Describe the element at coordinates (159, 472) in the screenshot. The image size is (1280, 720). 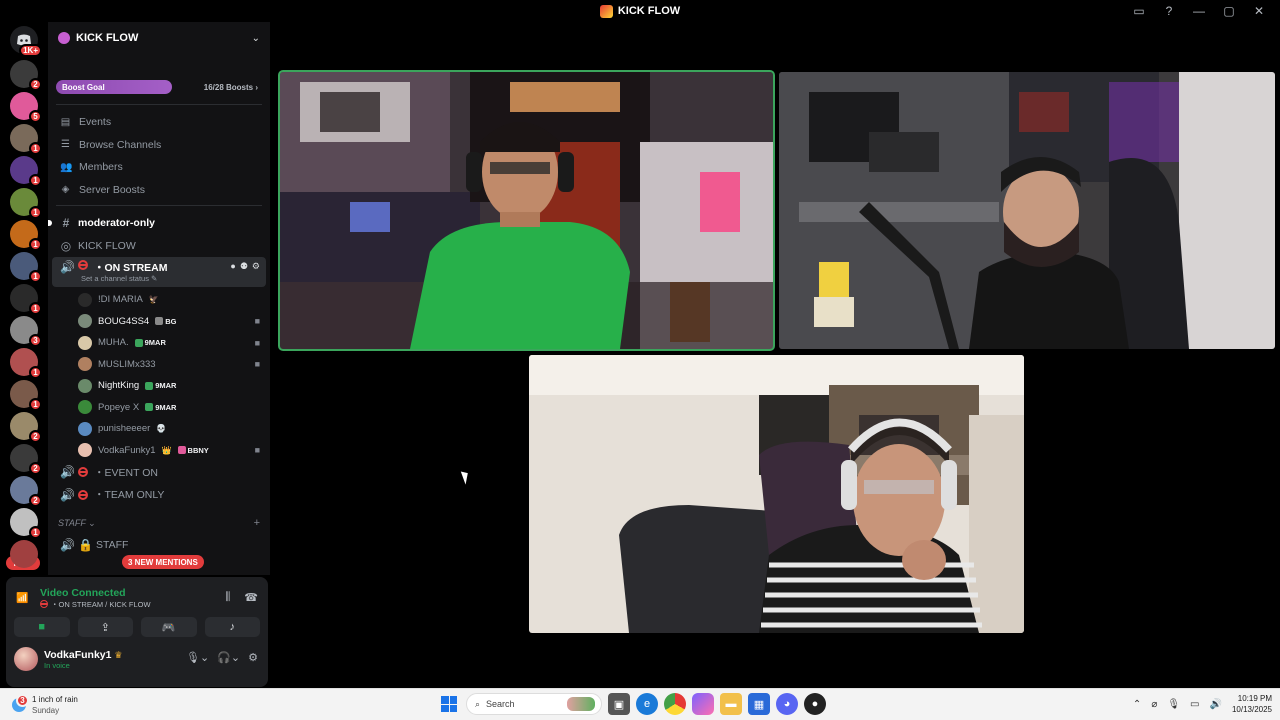
I see `voice-channel-event-on: 🔊 ・EVENT ON` at that location.